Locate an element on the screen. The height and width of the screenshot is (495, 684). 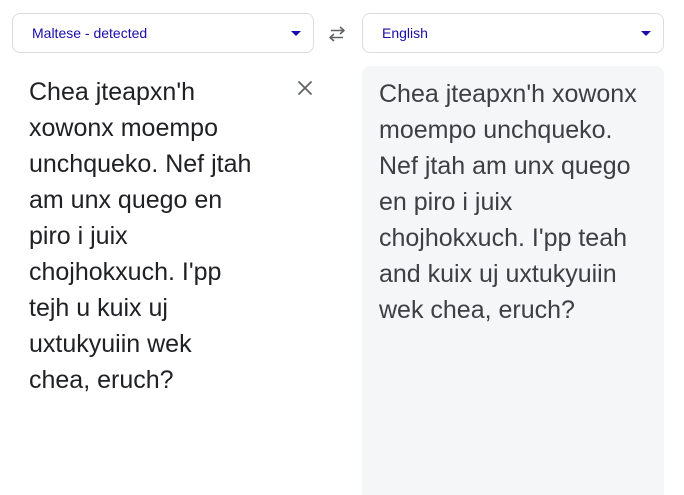
source-language-label: Maltese - detected is located at coordinates (90, 33).